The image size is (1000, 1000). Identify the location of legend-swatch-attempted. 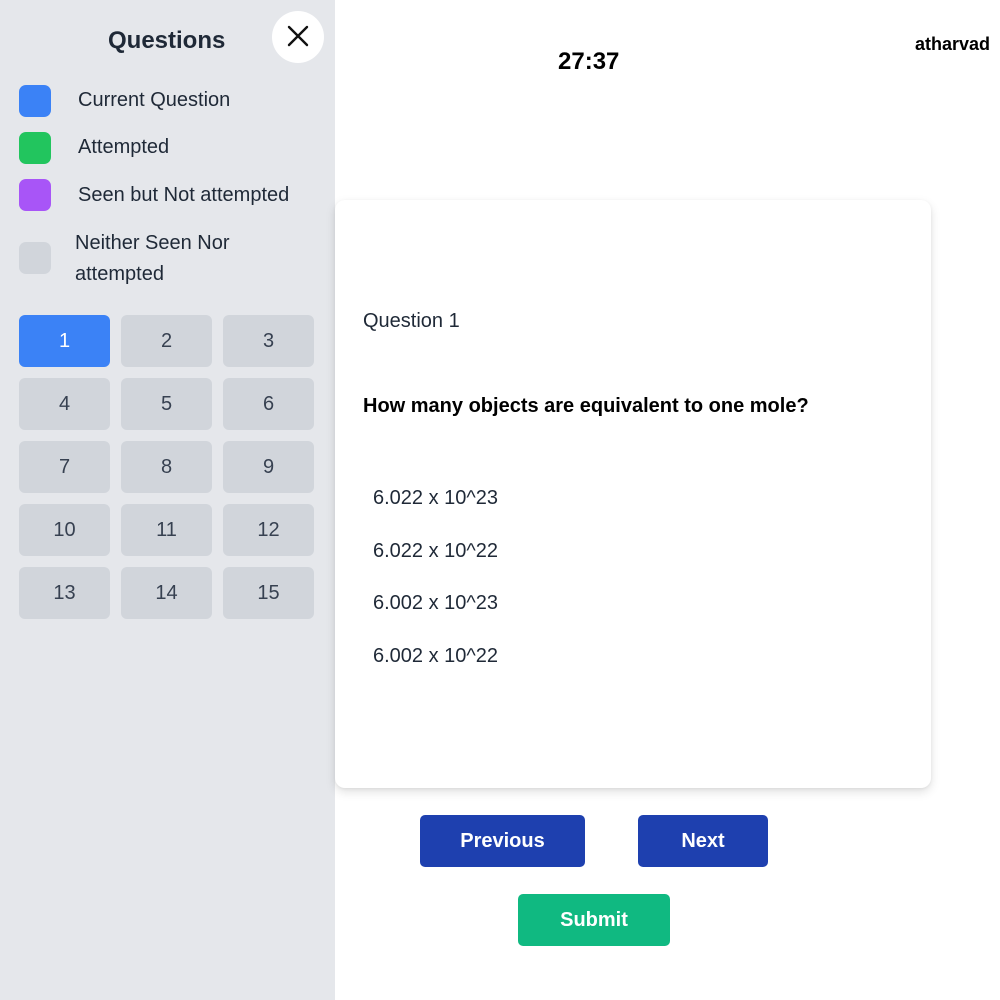
(35, 148).